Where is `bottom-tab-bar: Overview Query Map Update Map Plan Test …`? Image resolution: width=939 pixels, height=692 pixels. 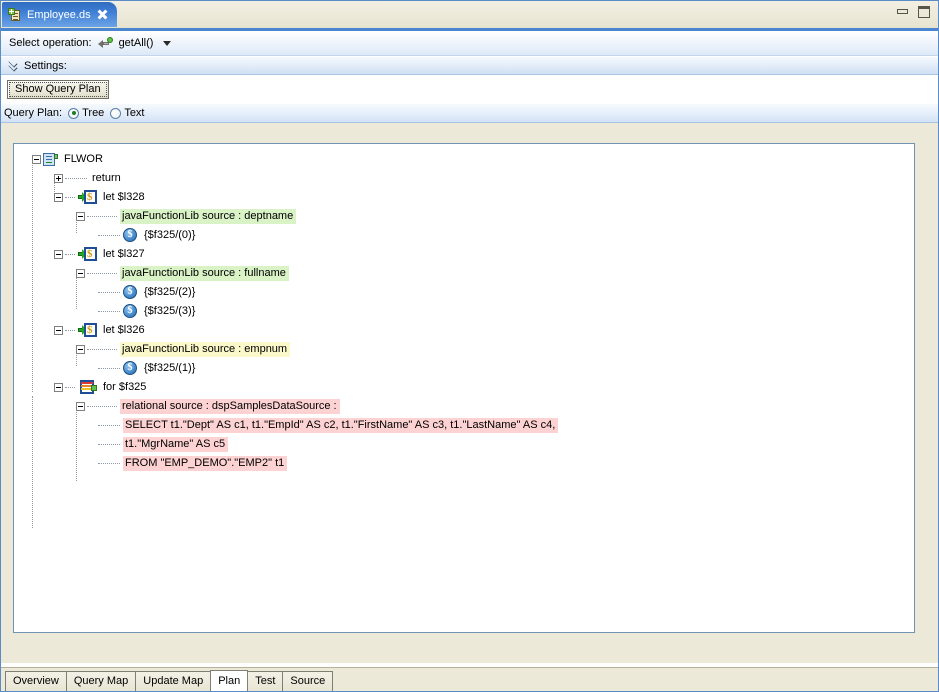
bottom-tab-bar: Overview Query Map Update Map Plan Test … is located at coordinates (469, 679).